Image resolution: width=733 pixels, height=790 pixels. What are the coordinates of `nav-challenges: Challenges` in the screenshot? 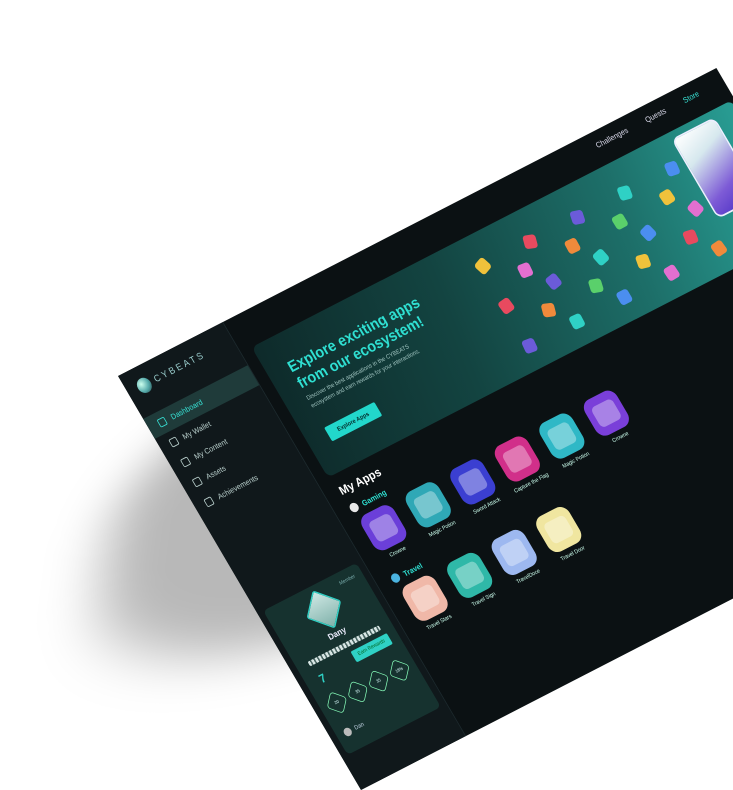 It's located at (612, 138).